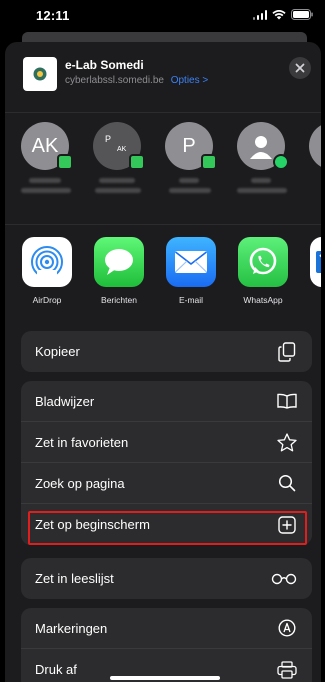  Describe the element at coordinates (71, 628) in the screenshot. I see `markup-label: Markeringen` at that location.